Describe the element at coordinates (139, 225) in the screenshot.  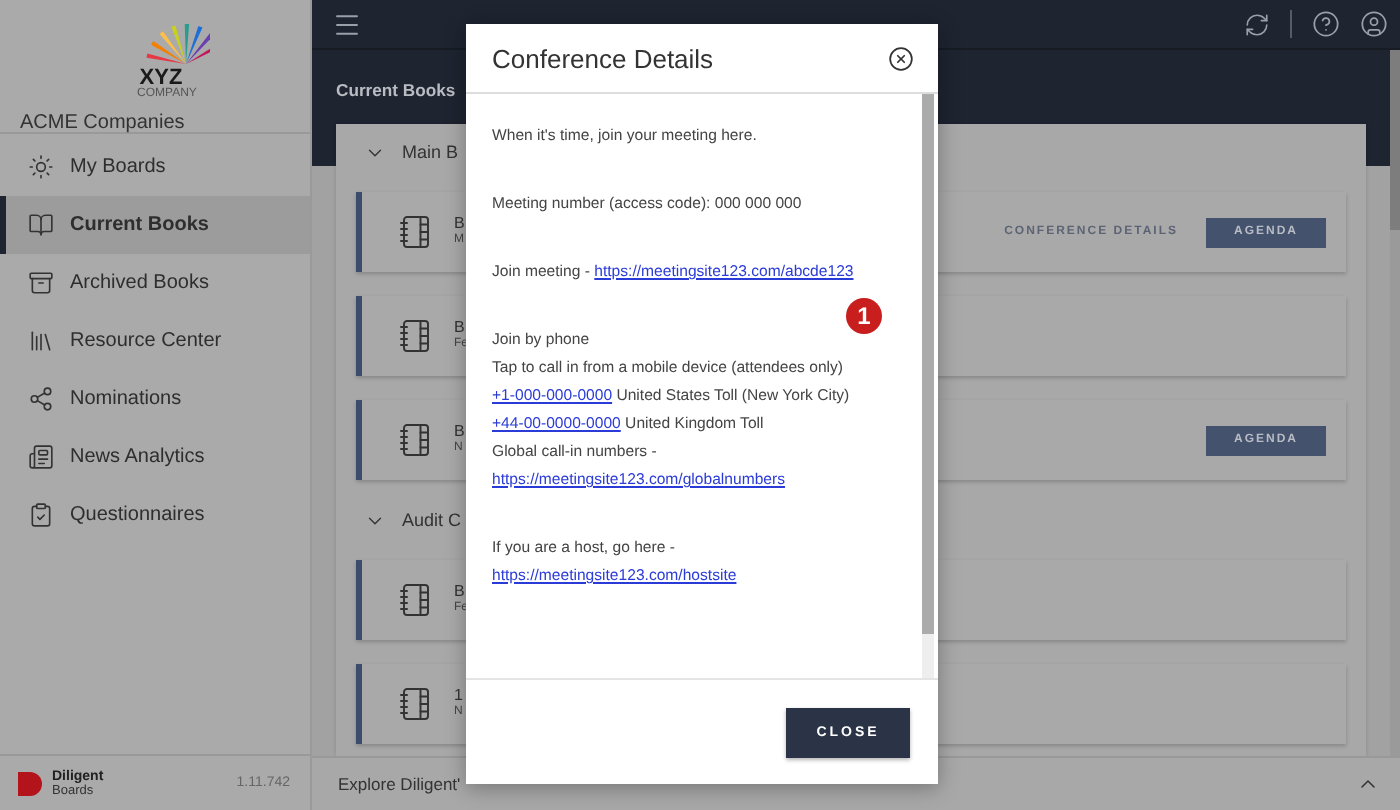
I see `nav-label: Current Books` at that location.